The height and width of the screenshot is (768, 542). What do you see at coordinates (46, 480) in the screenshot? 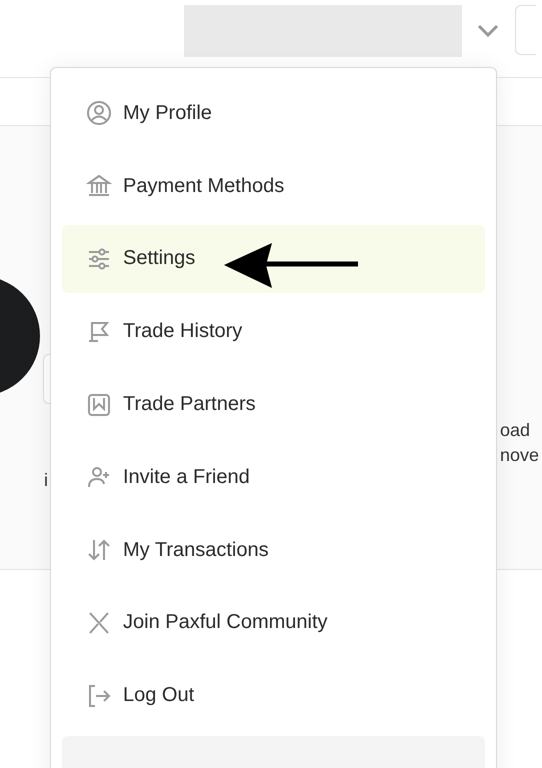
I see `text-fragment: i` at bounding box center [46, 480].